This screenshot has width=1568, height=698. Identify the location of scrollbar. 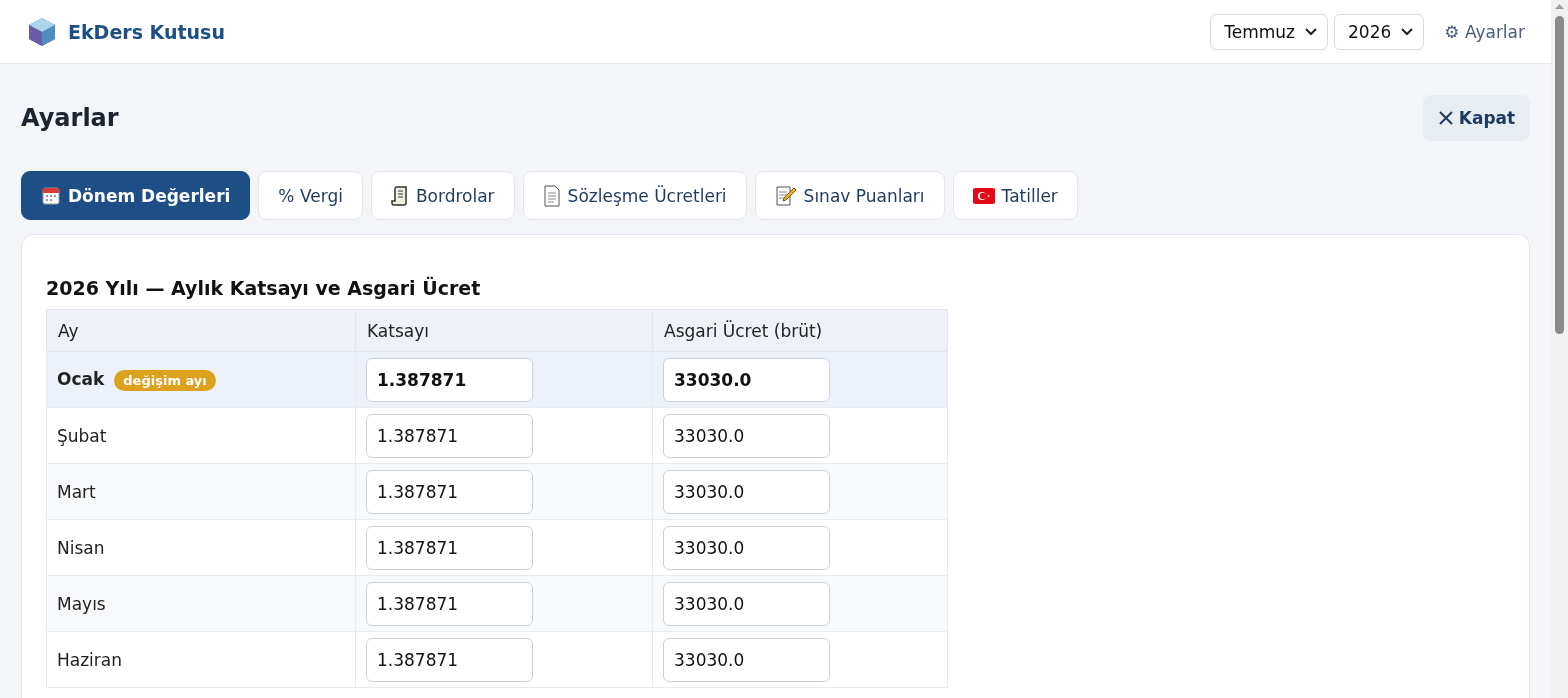
(1559, 349).